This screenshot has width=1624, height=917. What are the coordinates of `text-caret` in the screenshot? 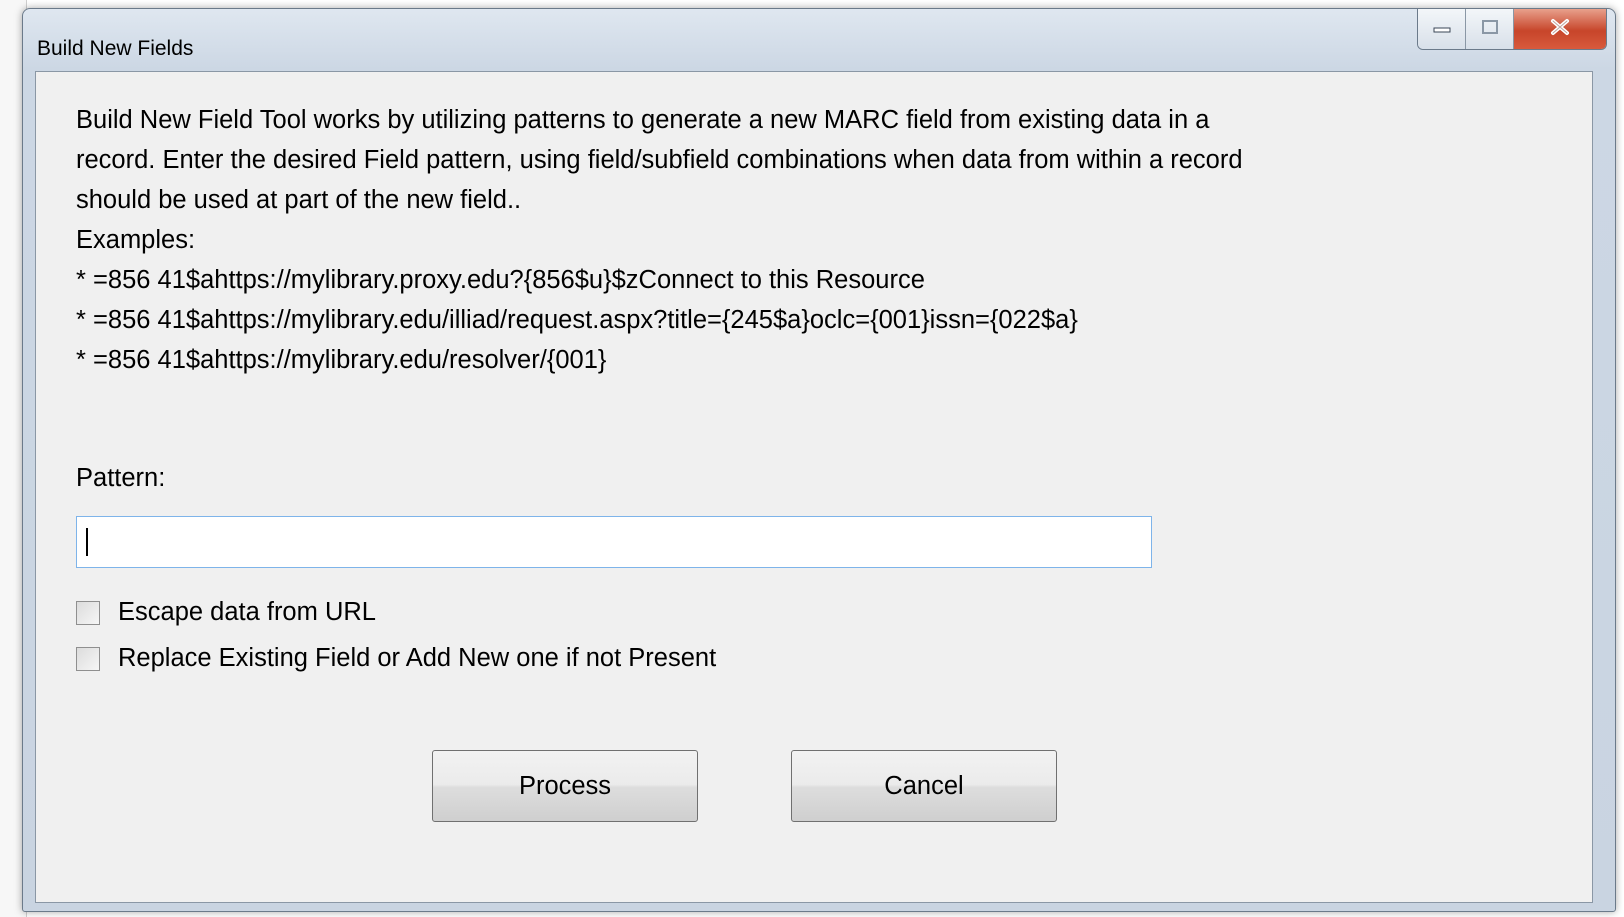 It's located at (87, 542).